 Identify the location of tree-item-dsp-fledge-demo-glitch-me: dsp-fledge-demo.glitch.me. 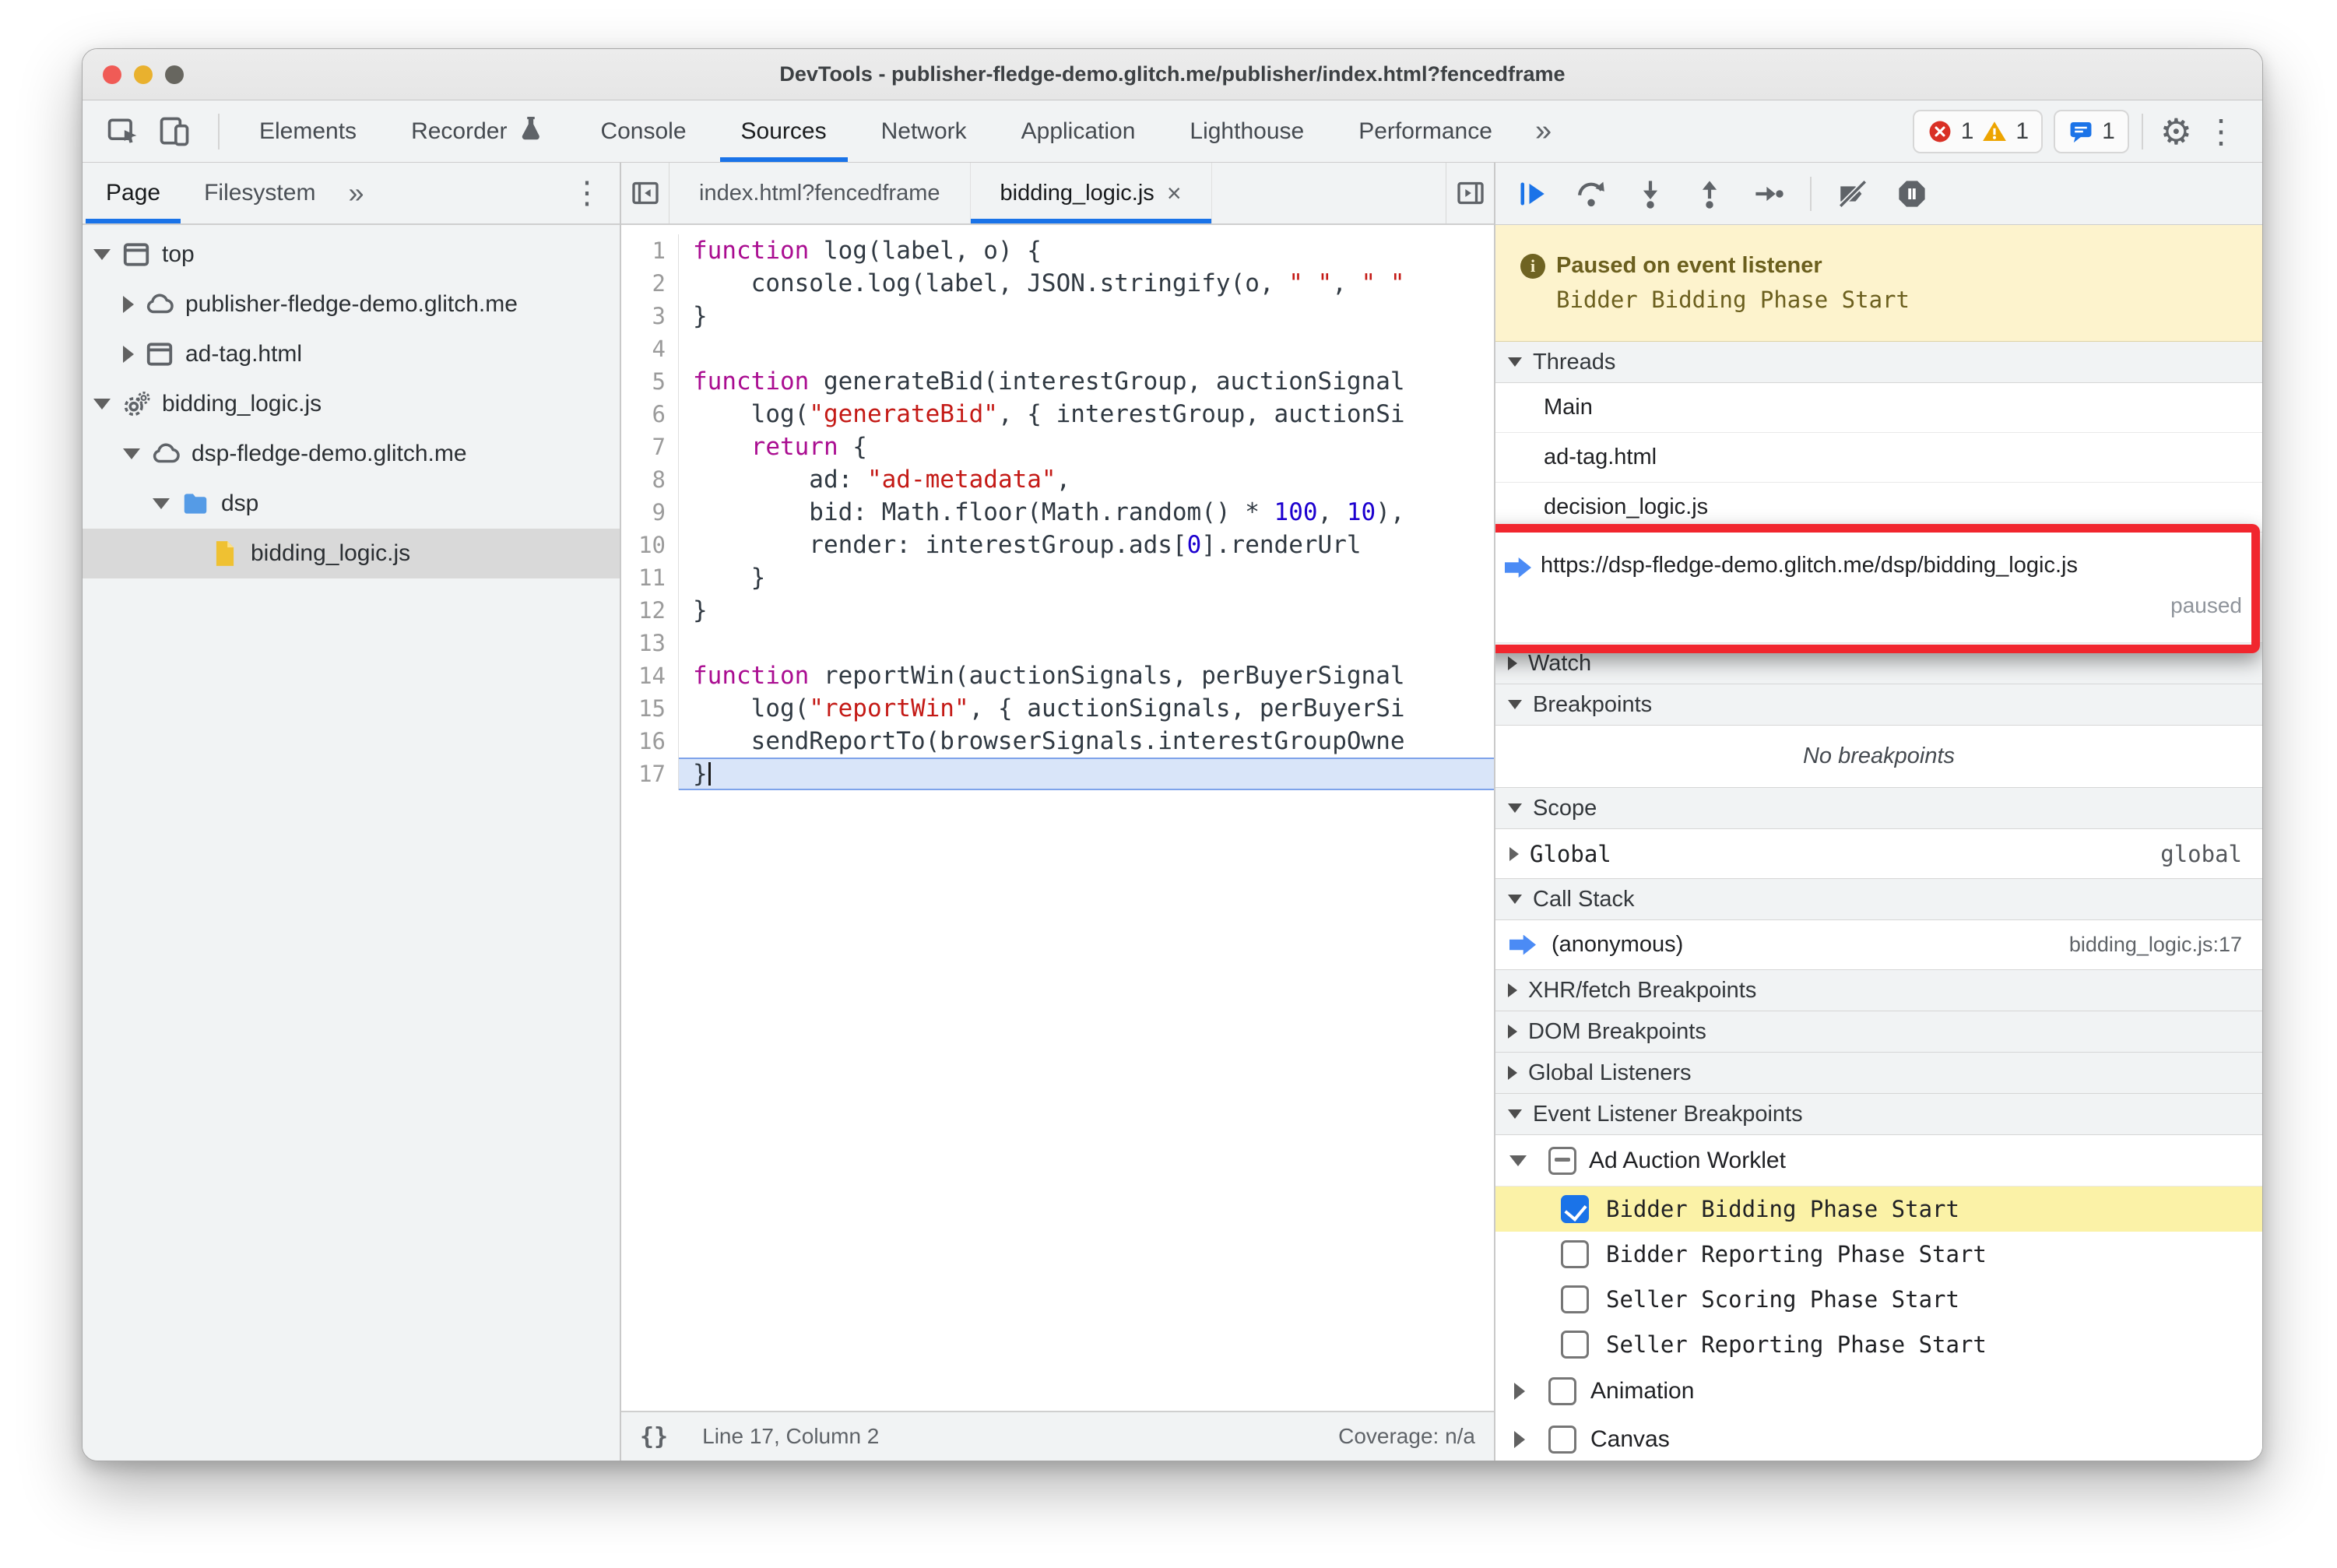
(352, 454).